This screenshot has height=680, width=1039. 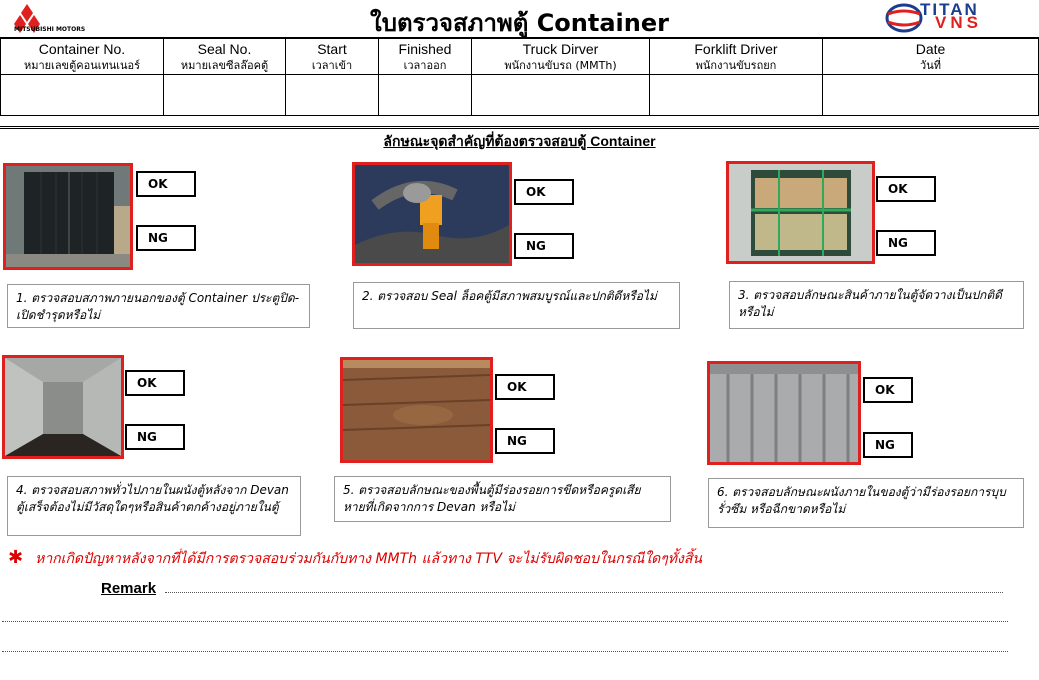 What do you see at coordinates (544, 192) in the screenshot?
I see `check2-ok-box: OK` at bounding box center [544, 192].